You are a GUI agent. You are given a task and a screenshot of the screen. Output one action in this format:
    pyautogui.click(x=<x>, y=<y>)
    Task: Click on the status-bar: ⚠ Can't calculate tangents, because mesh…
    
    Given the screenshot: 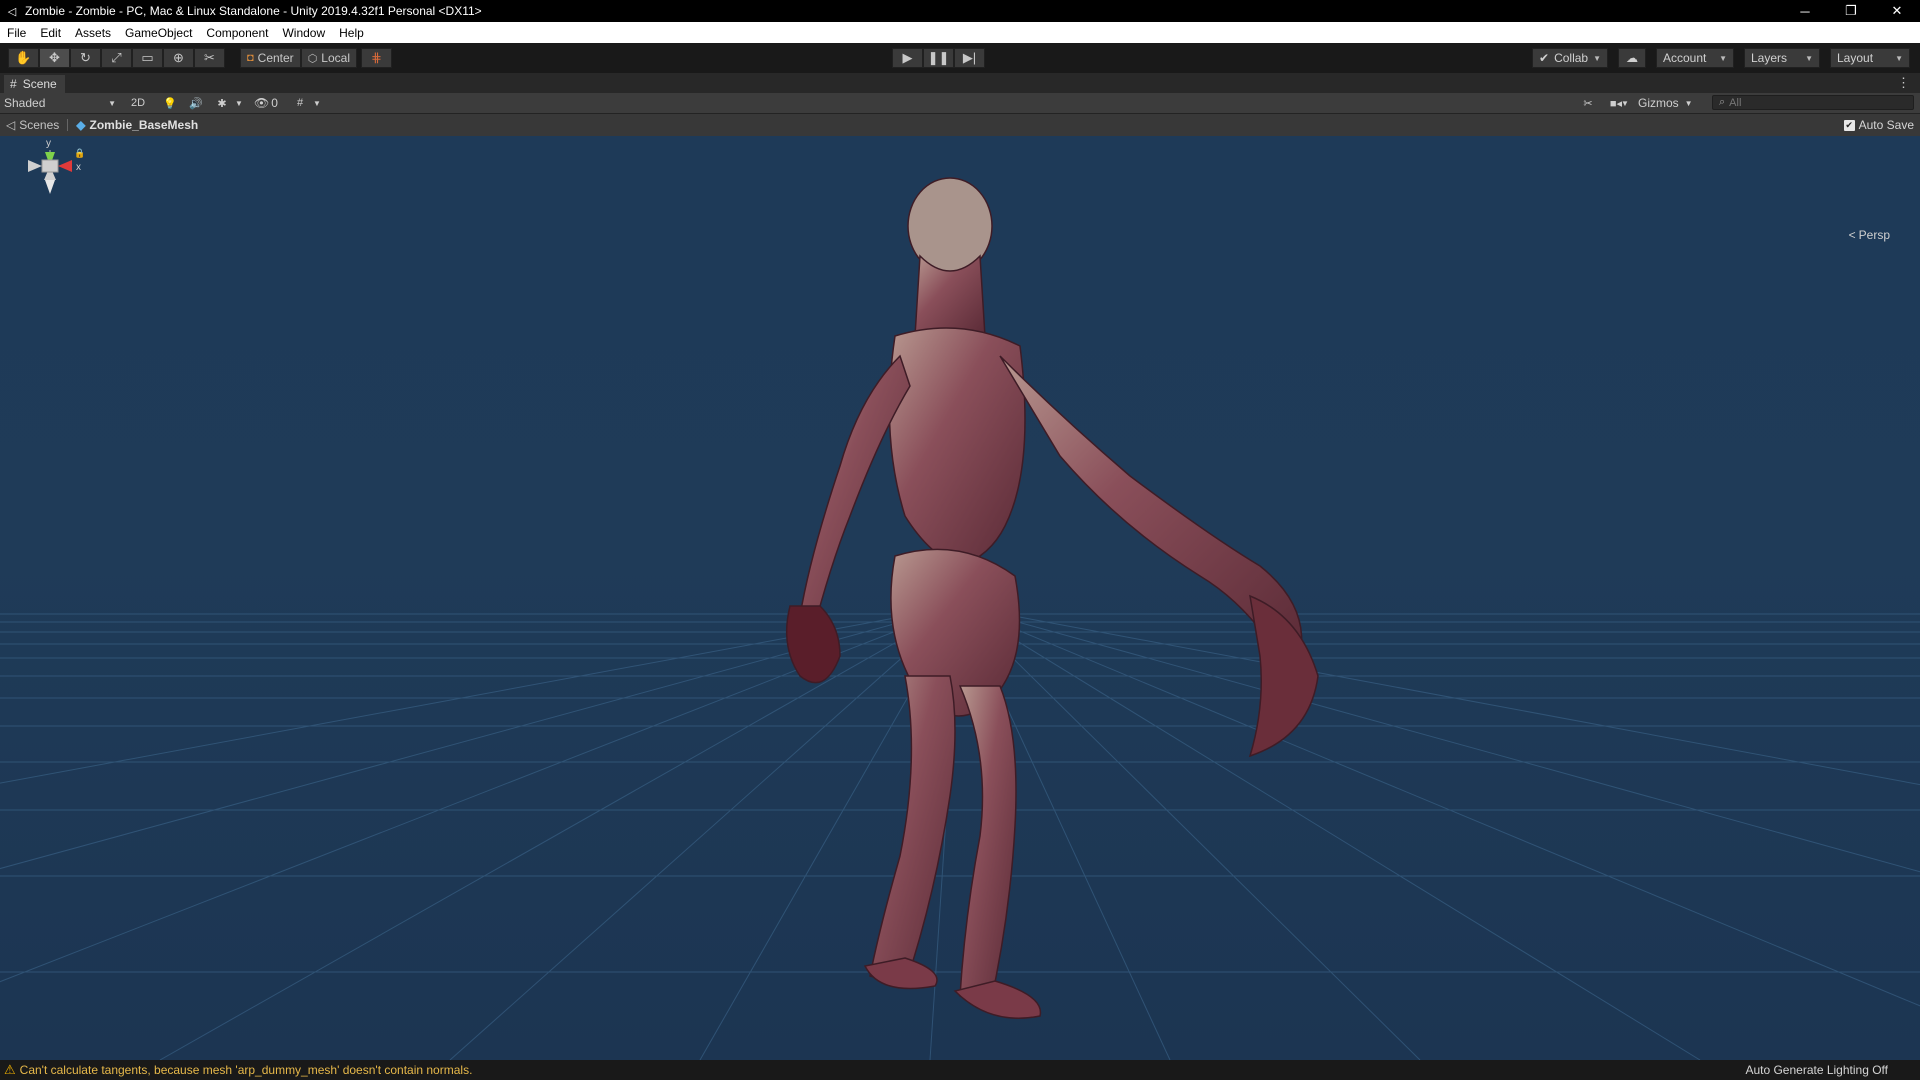 What is the action you would take?
    pyautogui.click(x=960, y=1070)
    